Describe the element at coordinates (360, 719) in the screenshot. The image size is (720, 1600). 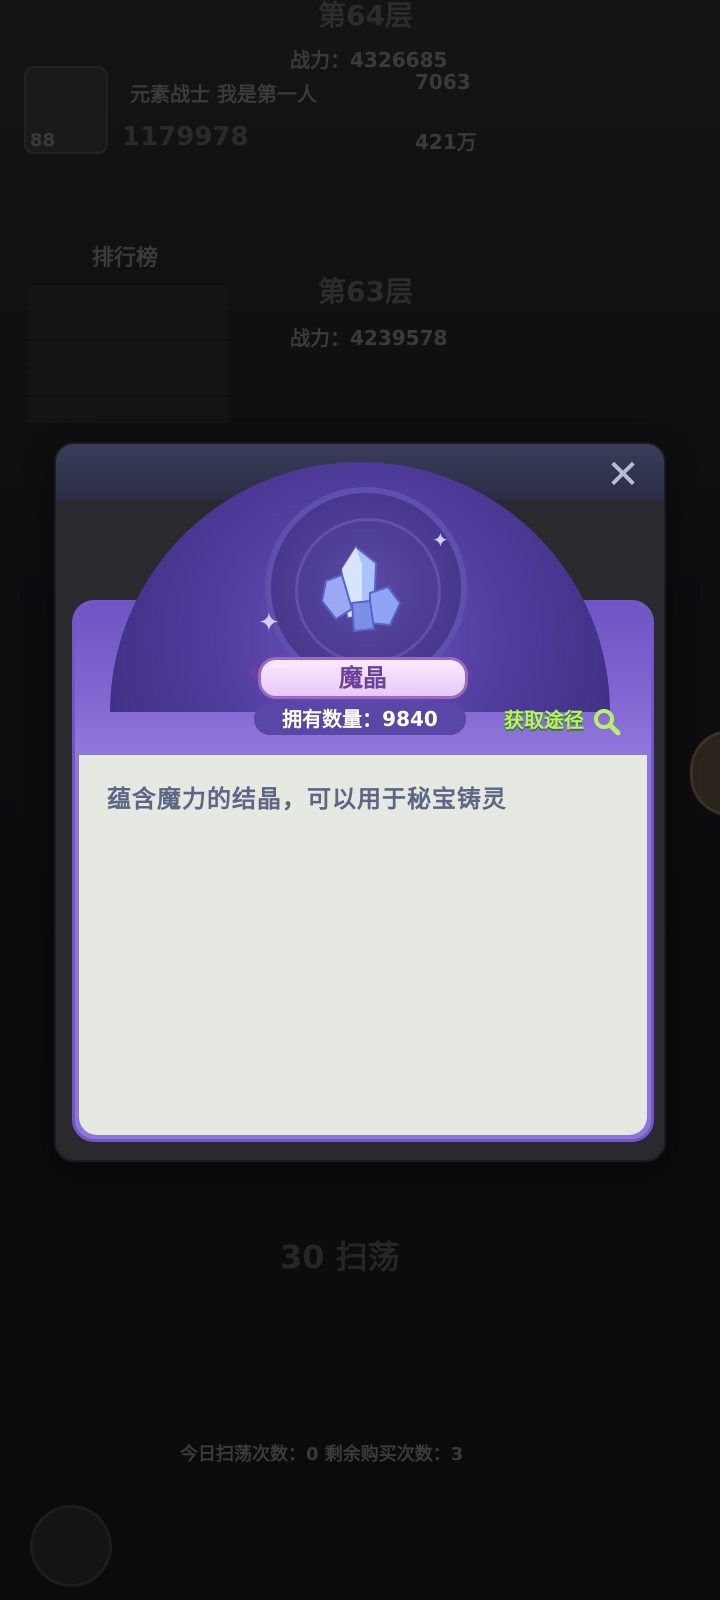
I see `item-count: 拥有数量：9840` at that location.